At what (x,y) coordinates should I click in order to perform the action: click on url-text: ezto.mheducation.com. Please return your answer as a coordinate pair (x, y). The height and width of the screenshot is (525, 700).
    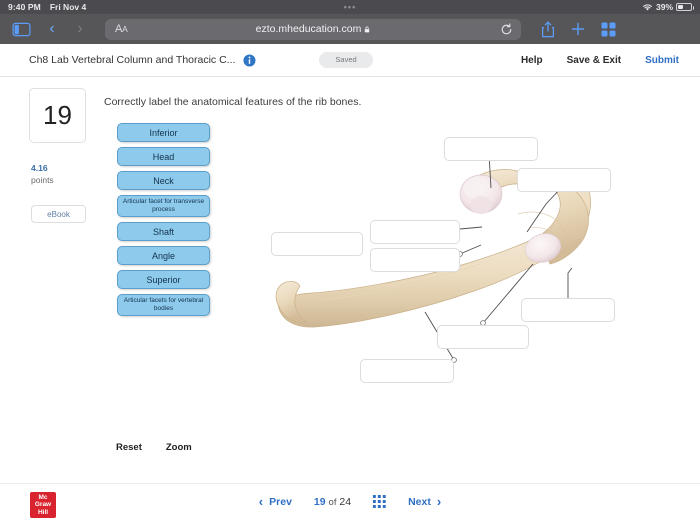
    Looking at the image, I should click on (313, 29).